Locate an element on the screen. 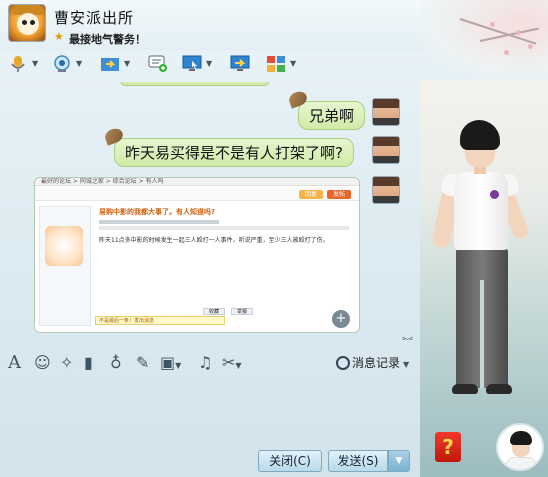 The width and height of the screenshot is (548, 477). send-file-button: ▼ is located at coordinates (118, 65).